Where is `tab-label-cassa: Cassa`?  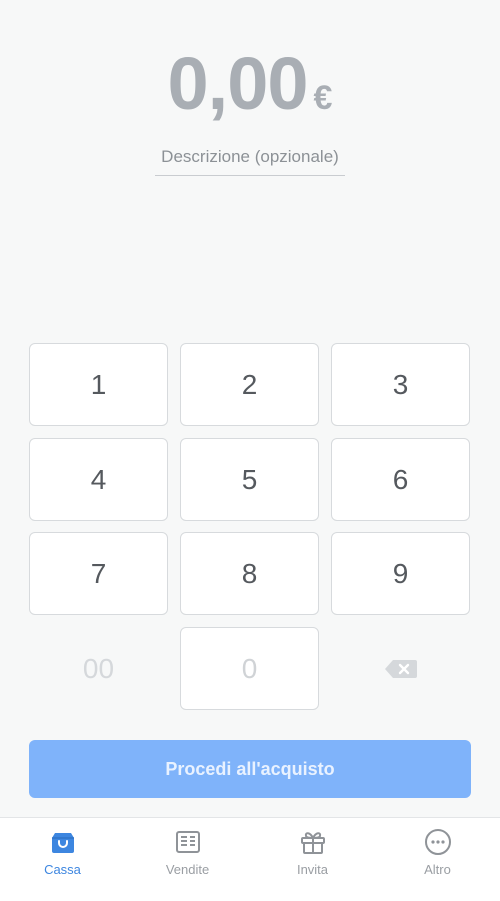 tab-label-cassa: Cassa is located at coordinates (62, 869).